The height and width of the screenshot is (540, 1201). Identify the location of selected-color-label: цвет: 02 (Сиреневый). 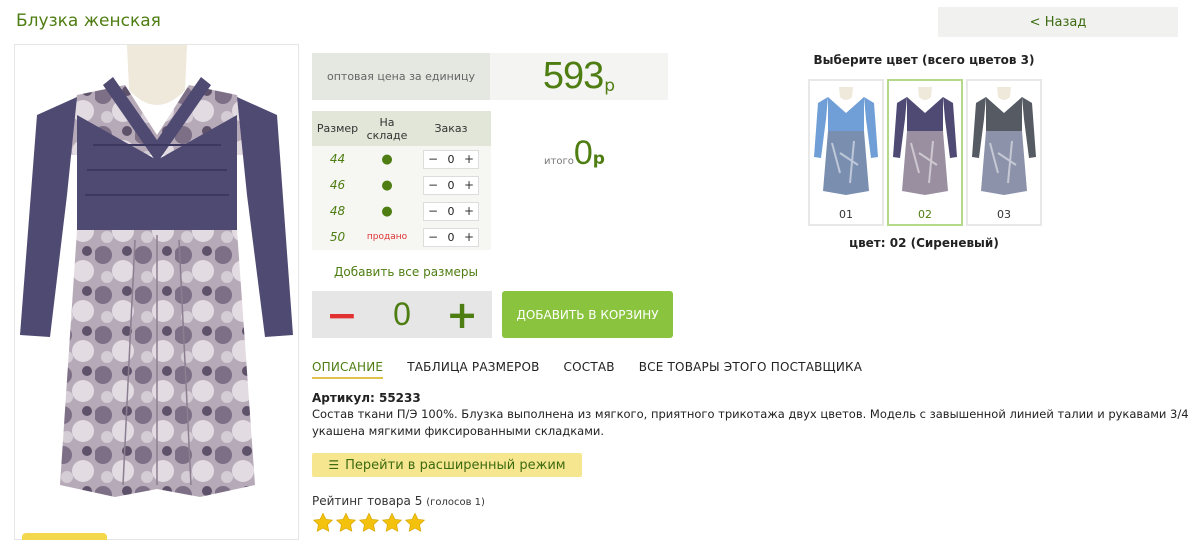
(924, 243).